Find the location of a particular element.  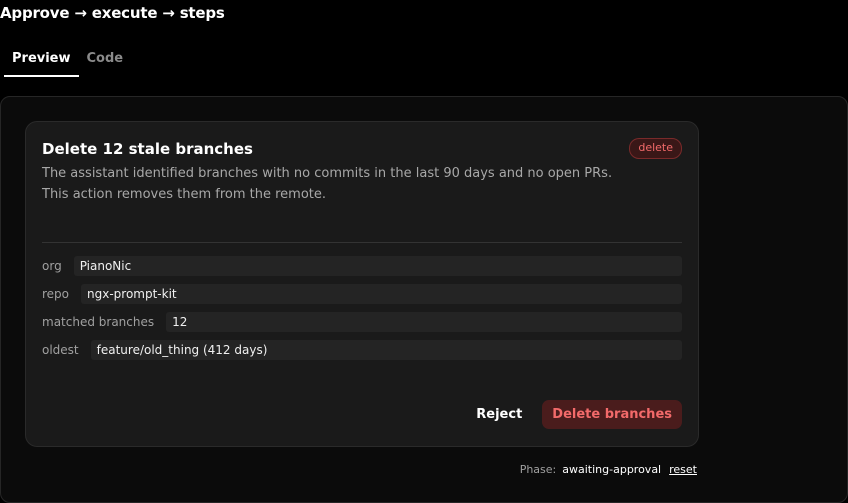

field-row-matched-branches: matched branches 12 is located at coordinates (362, 322).